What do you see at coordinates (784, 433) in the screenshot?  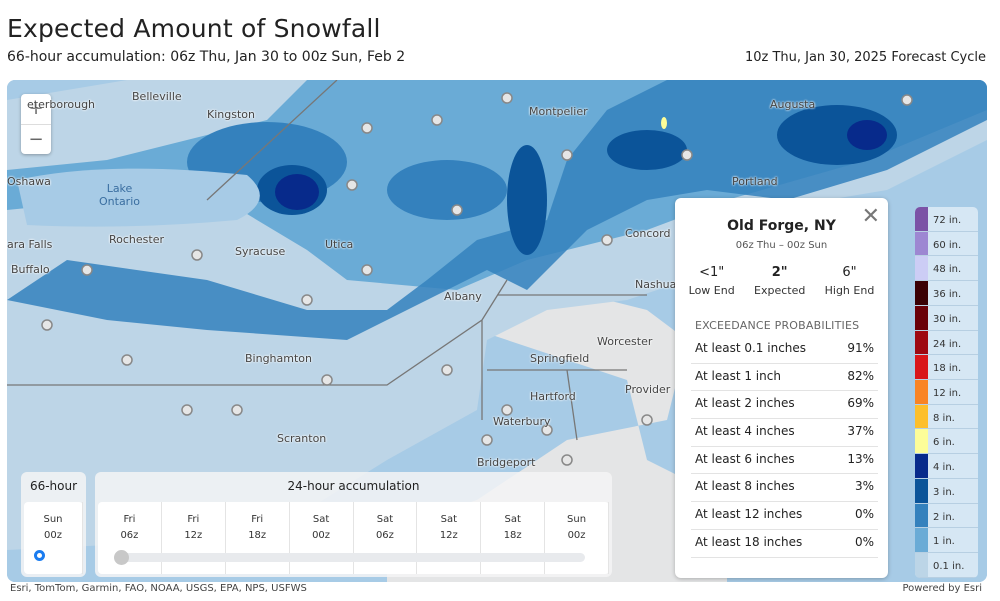 I see `exceedance-row: At least 4 inches 37%` at bounding box center [784, 433].